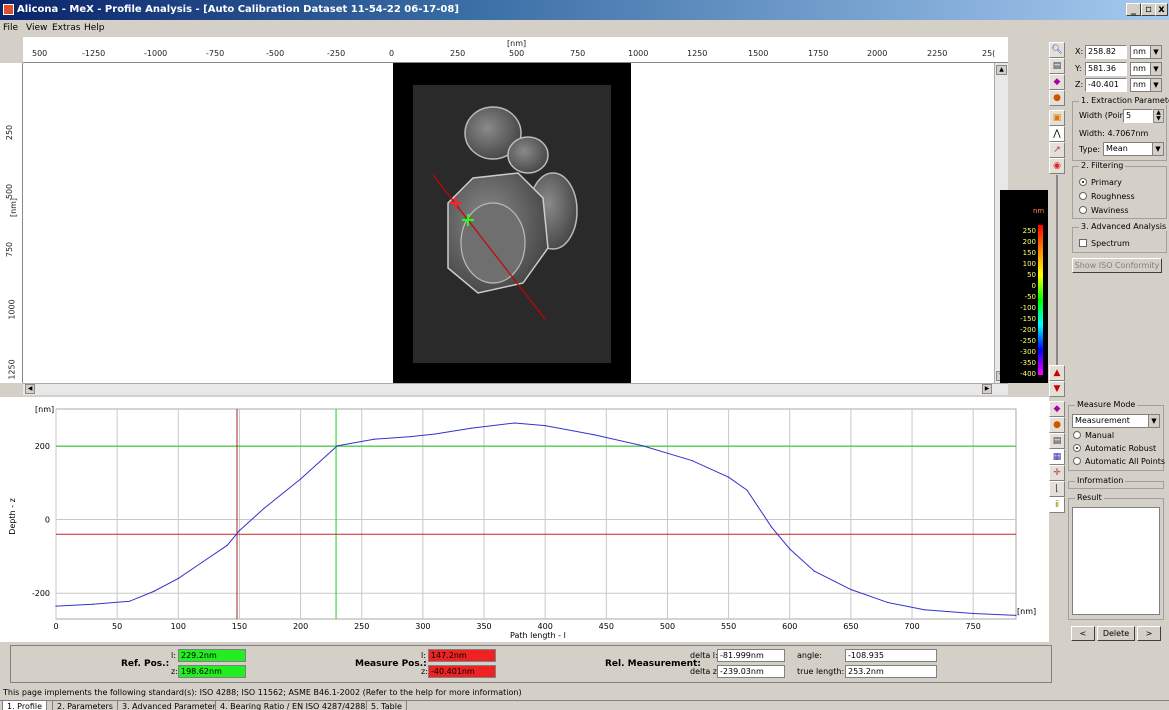 Image resolution: width=1169 pixels, height=710 pixels. Describe the element at coordinates (1057, 82) in the screenshot. I see `layers-icon: ◆` at that location.